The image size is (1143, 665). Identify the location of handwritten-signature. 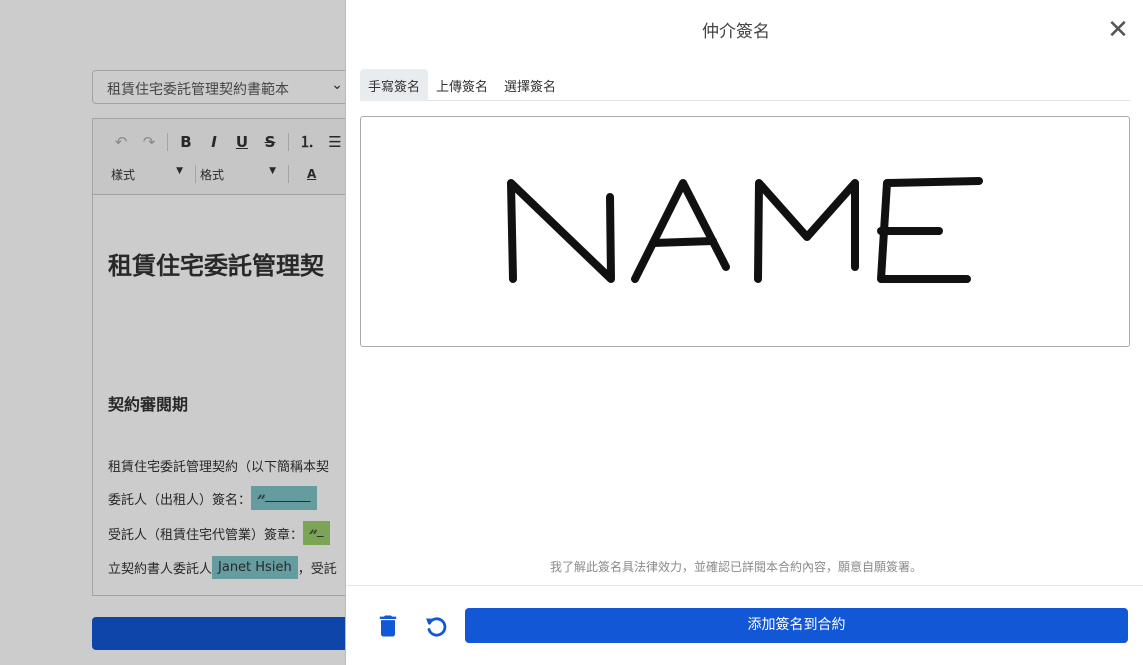
(745, 230).